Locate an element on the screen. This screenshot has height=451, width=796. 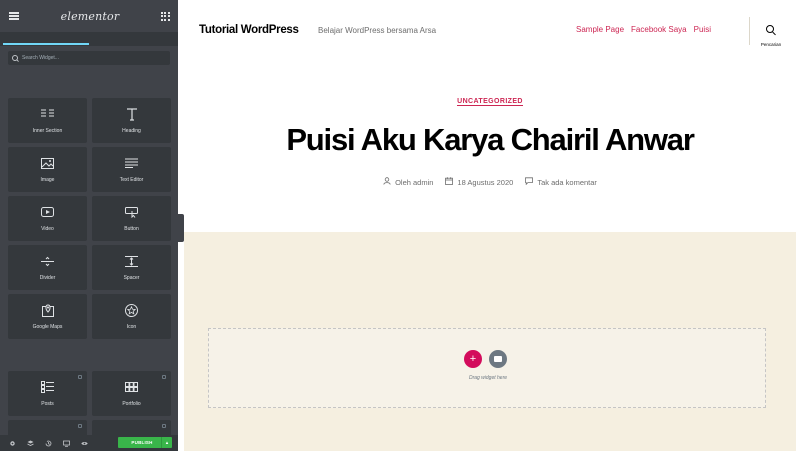
widget-heading: Heading is located at coordinates (131, 120).